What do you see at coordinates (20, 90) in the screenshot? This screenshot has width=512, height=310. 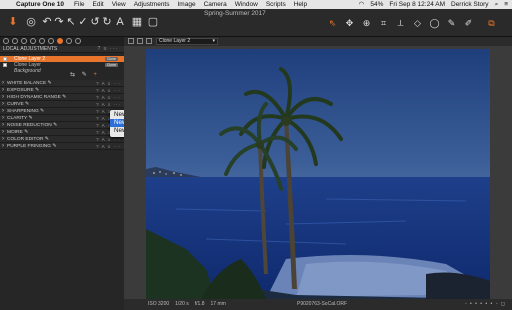 I see `adj-label: EXPOSURE` at bounding box center [20, 90].